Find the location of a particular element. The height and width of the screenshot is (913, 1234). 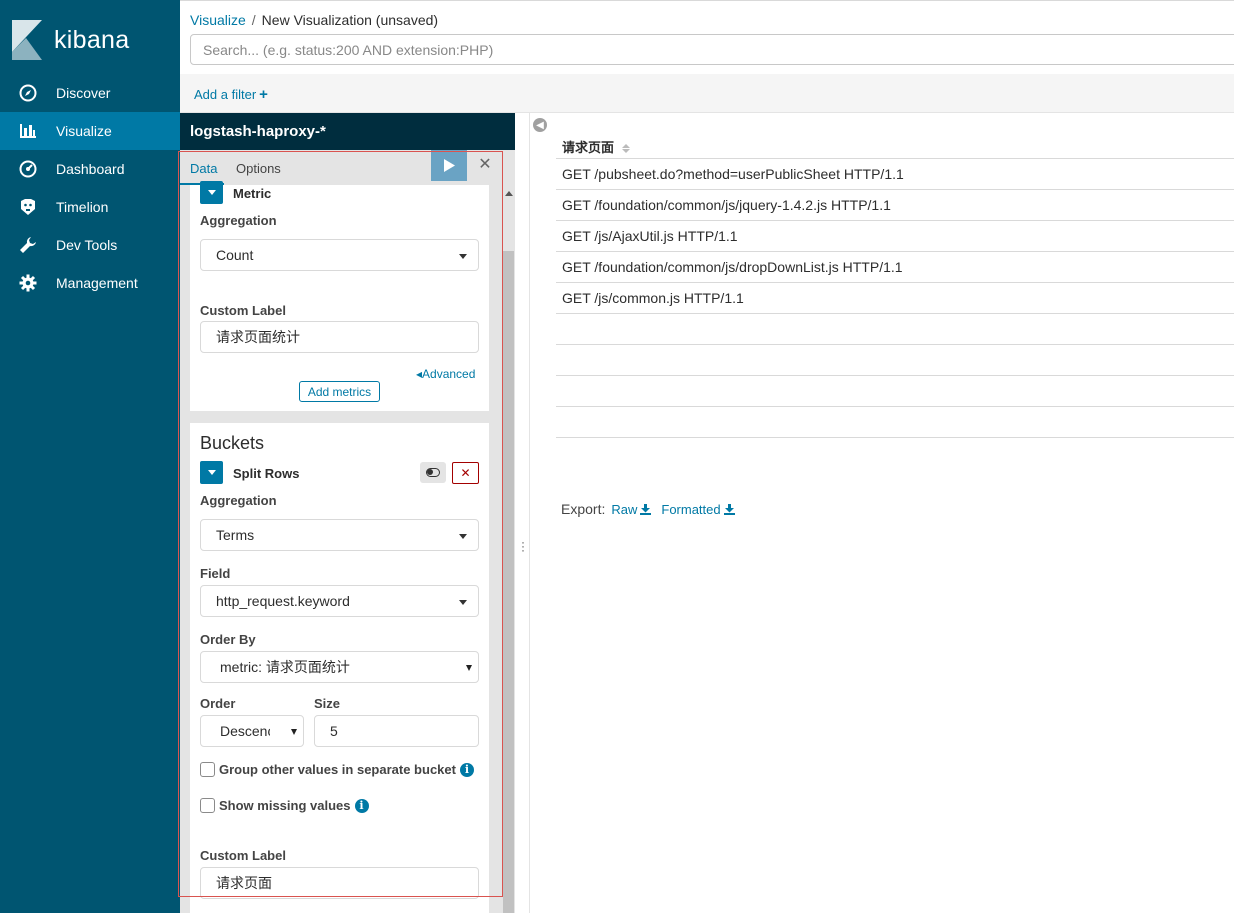

order-select: Descenc is located at coordinates (252, 731).